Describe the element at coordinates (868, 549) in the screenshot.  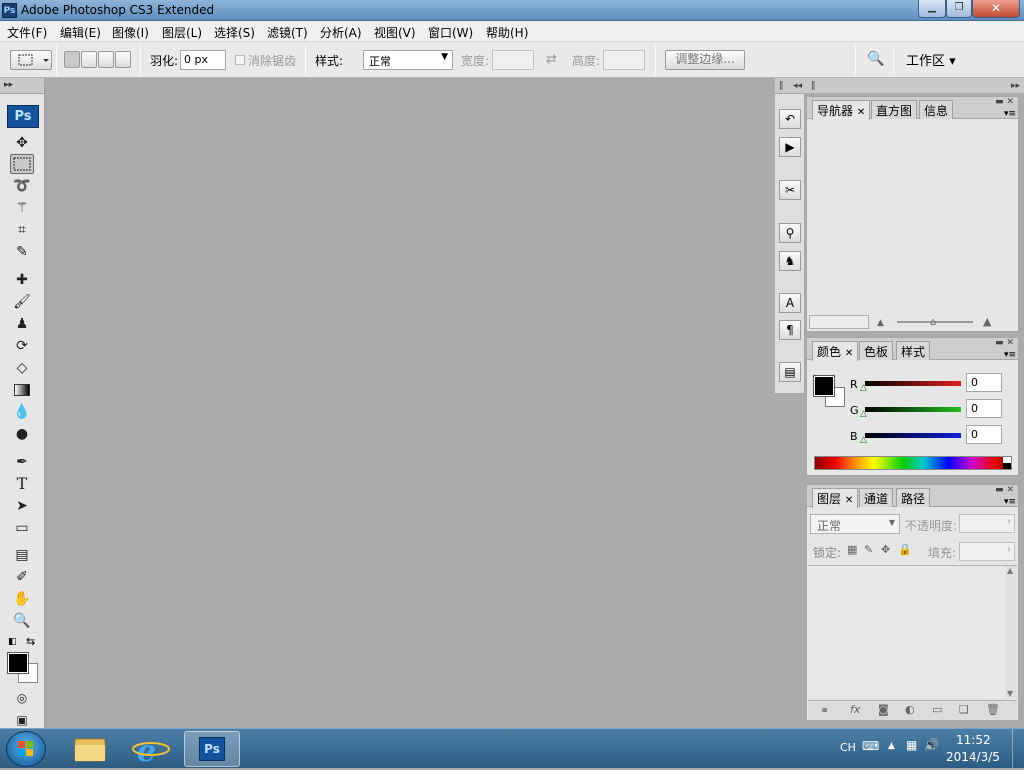
I see `lock-pixels-icon: ✎` at that location.